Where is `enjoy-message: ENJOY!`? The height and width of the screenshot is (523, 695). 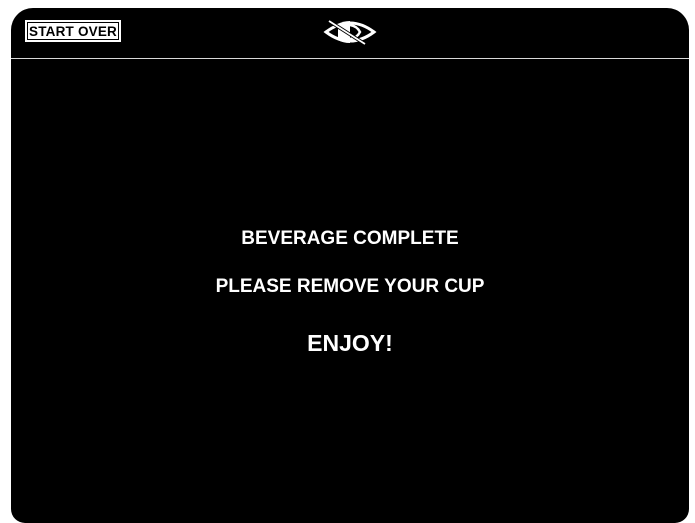 enjoy-message: ENJOY! is located at coordinates (350, 343).